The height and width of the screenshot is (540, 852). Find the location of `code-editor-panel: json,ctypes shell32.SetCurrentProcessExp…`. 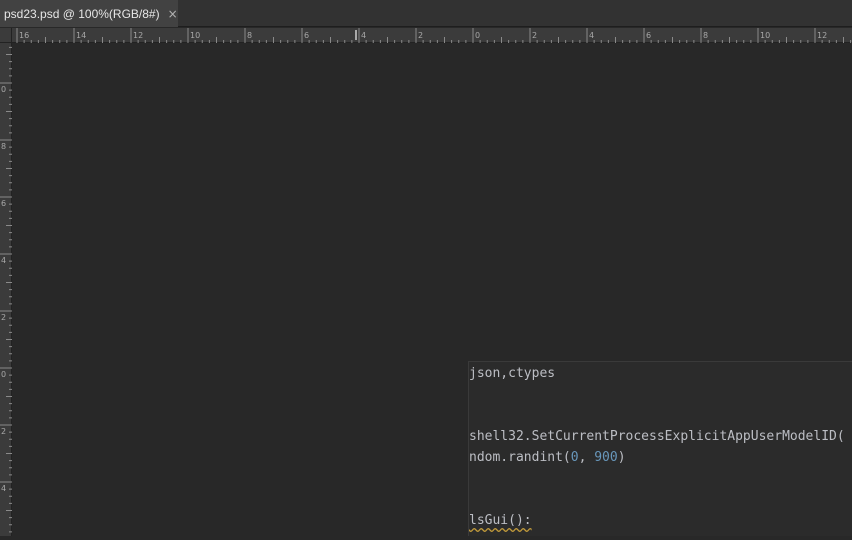

code-editor-panel: json,ctypes shell32.SetCurrentProcessExp… is located at coordinates (660, 448).